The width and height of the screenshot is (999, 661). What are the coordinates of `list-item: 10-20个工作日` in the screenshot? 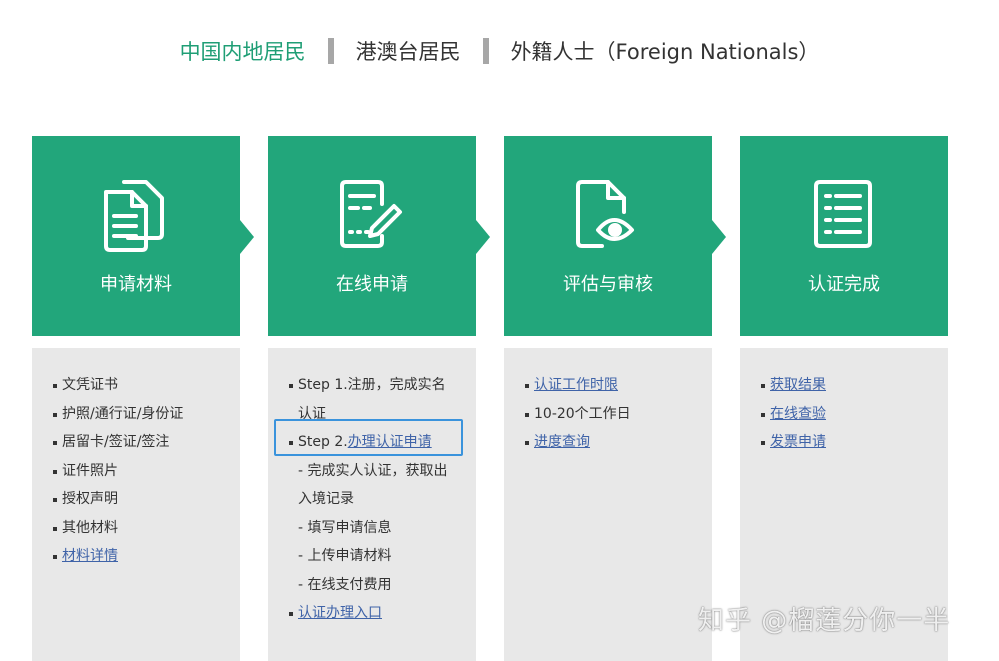 It's located at (608, 414).